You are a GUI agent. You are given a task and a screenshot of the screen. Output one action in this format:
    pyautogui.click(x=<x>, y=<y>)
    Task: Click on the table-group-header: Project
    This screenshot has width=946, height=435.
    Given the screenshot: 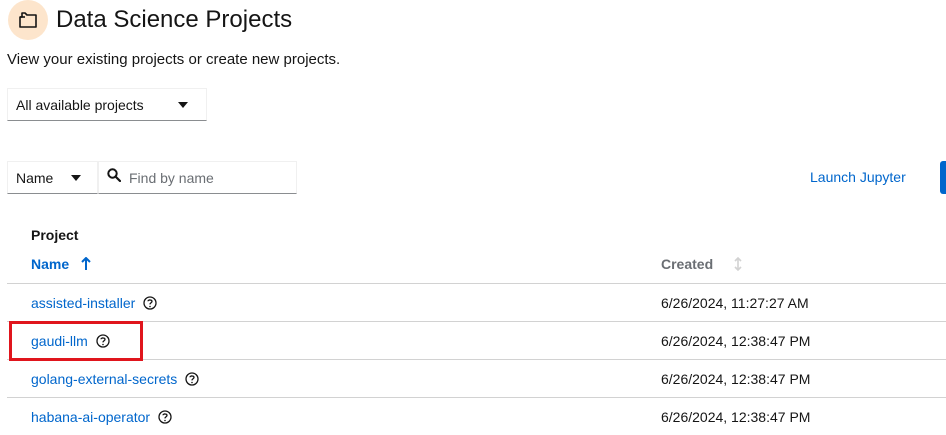 What is the action you would take?
    pyautogui.click(x=55, y=235)
    